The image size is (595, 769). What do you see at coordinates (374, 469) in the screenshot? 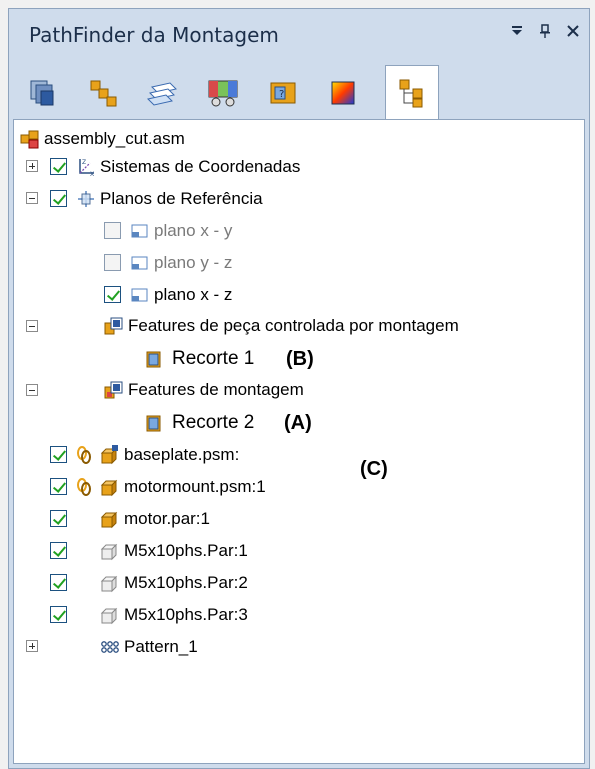
I see `callout-c: (C)` at bounding box center [374, 469].